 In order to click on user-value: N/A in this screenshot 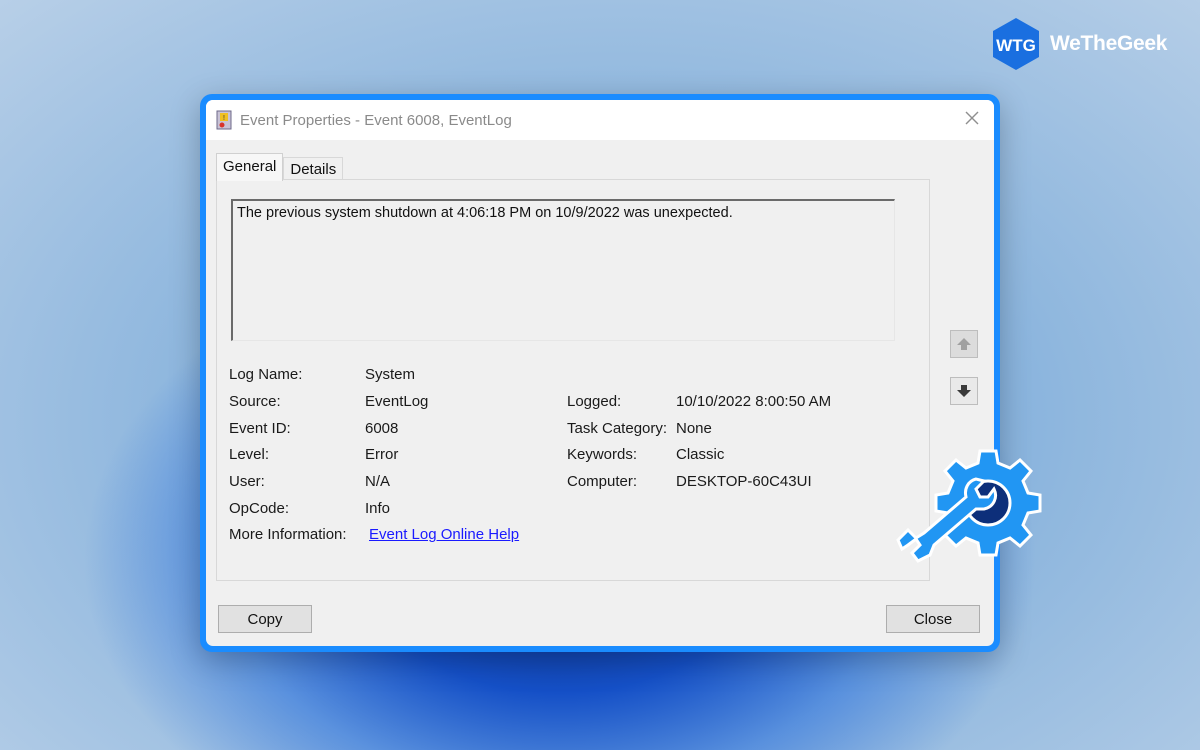, I will do `click(378, 481)`.